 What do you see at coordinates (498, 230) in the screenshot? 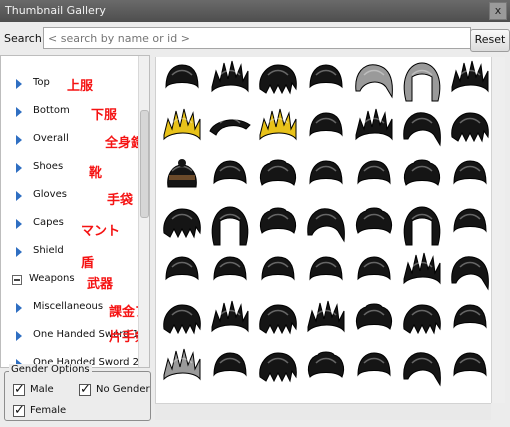
I see `gallery-vertical-scrollbar` at bounding box center [498, 230].